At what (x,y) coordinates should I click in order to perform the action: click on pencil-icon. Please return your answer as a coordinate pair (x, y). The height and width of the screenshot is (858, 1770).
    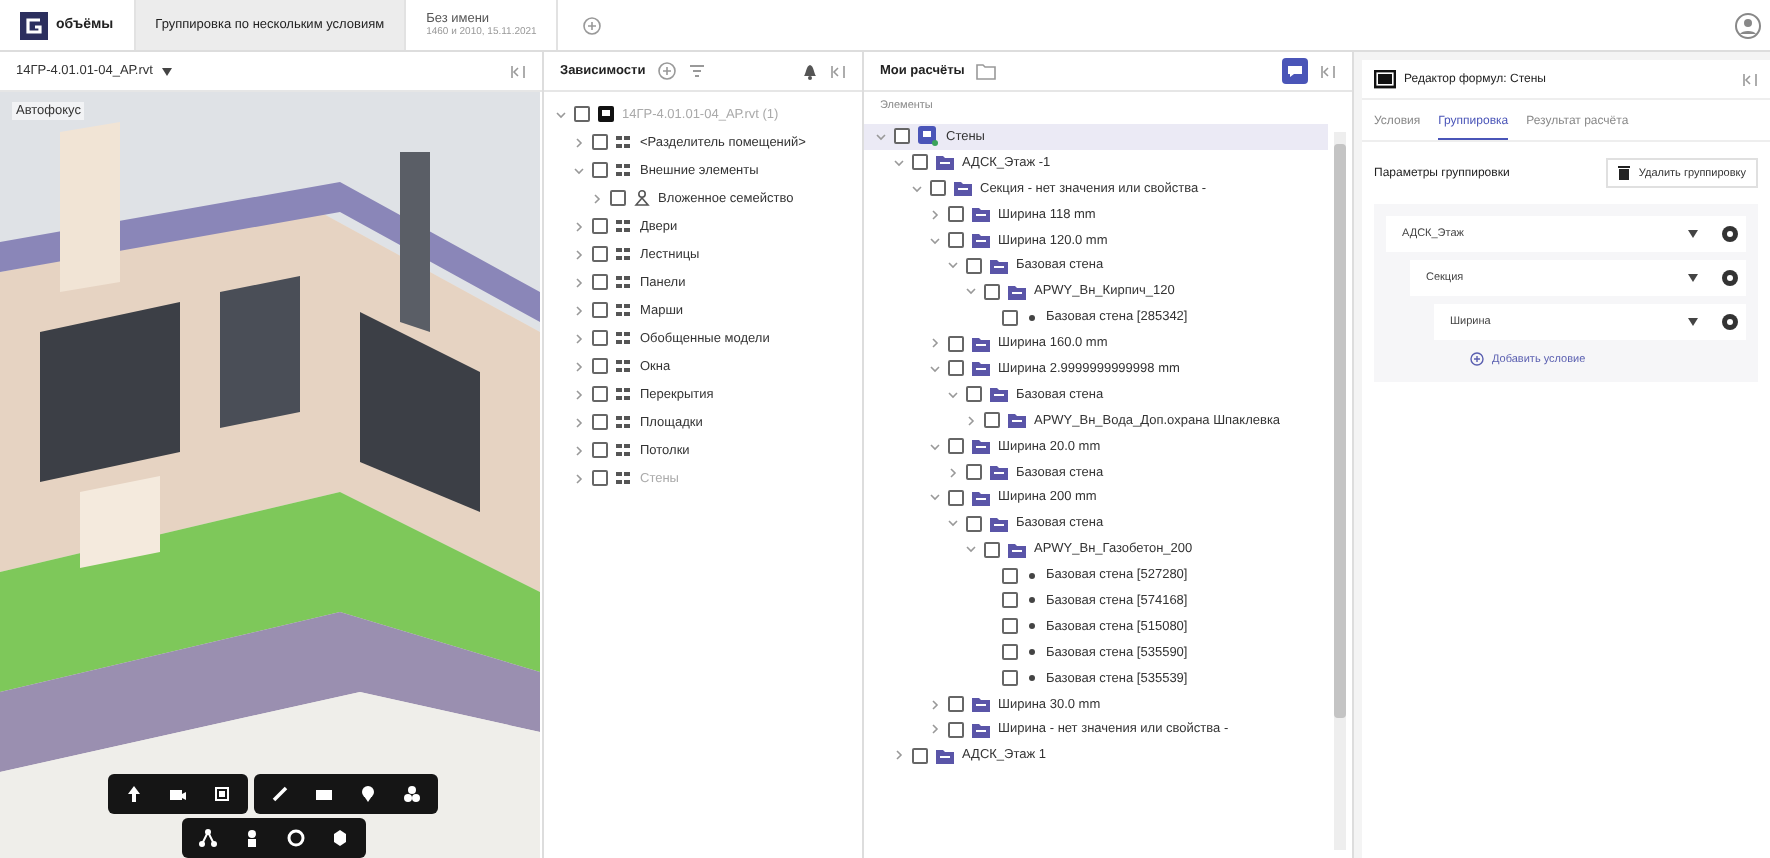
    Looking at the image, I should click on (280, 794).